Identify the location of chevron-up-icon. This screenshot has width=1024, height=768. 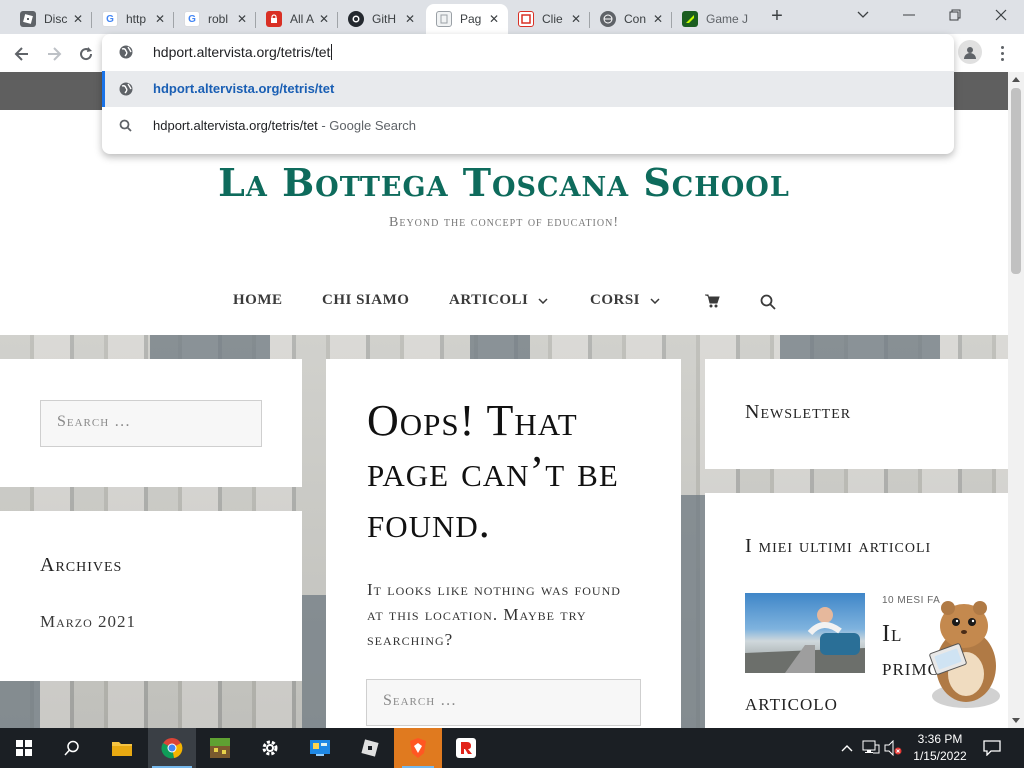
(847, 748).